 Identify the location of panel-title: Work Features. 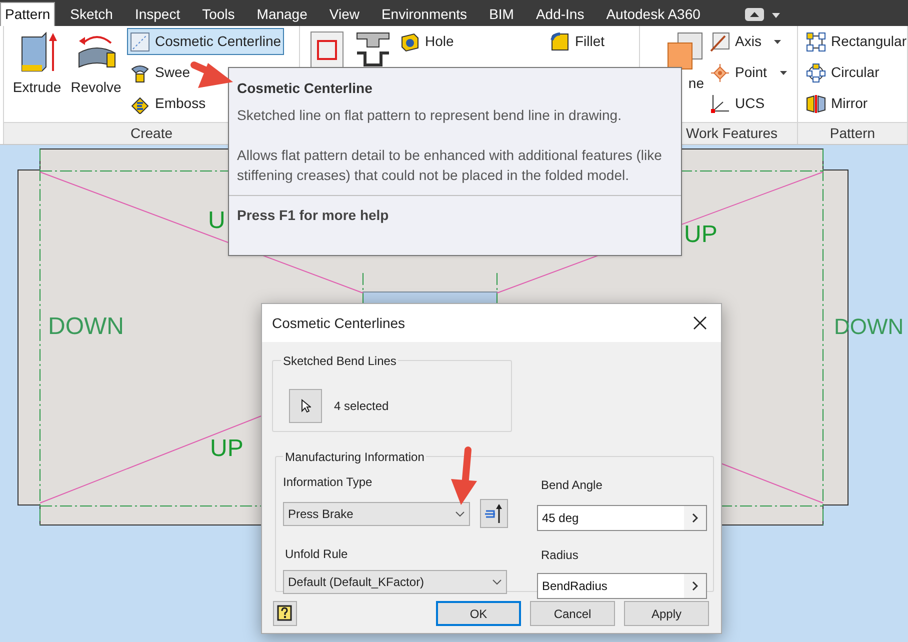
(732, 133).